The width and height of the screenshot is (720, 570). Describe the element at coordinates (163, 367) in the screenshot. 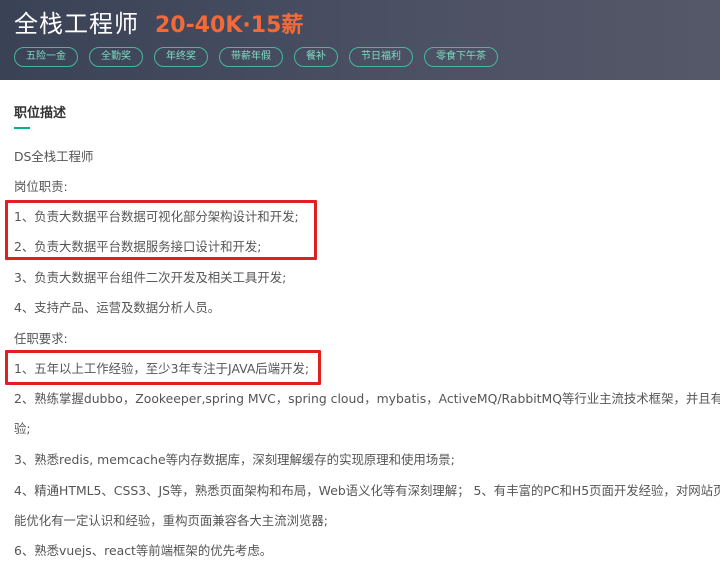

I see `highlight-box-requirements` at that location.